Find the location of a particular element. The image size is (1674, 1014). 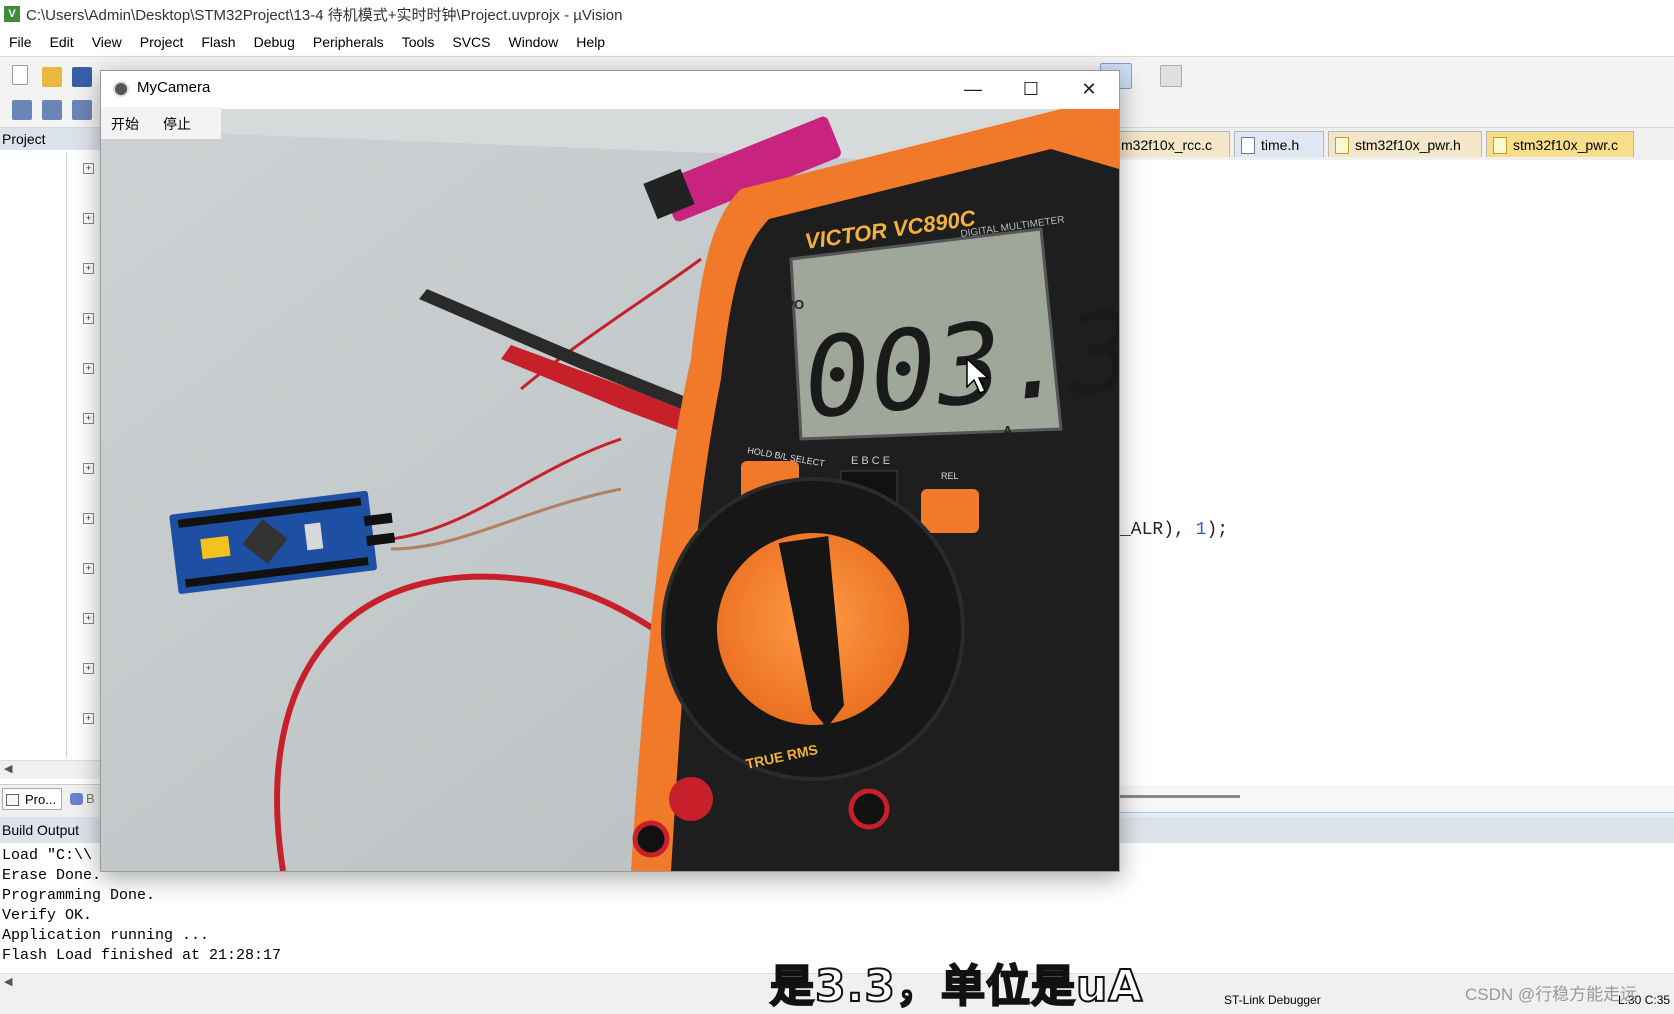

build-line: Programming Done. is located at coordinates (79, 895).